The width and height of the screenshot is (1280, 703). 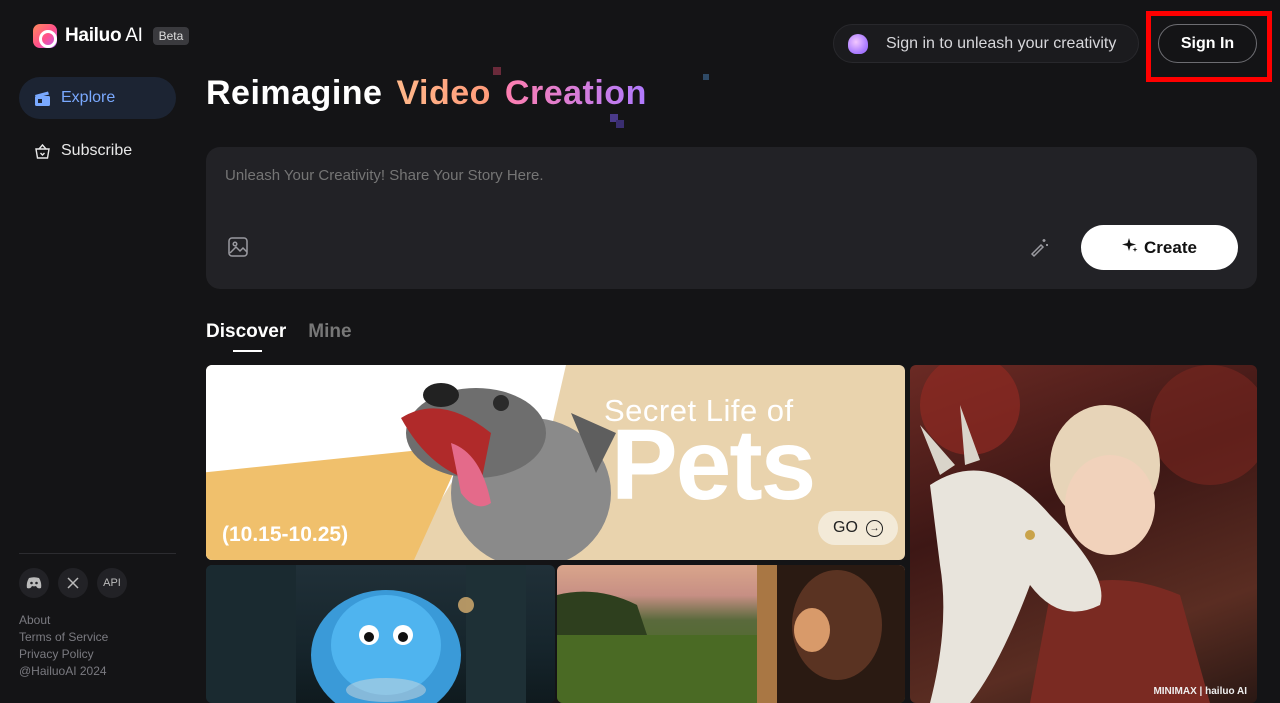 What do you see at coordinates (508, 471) in the screenshot?
I see `dog-illustration` at bounding box center [508, 471].